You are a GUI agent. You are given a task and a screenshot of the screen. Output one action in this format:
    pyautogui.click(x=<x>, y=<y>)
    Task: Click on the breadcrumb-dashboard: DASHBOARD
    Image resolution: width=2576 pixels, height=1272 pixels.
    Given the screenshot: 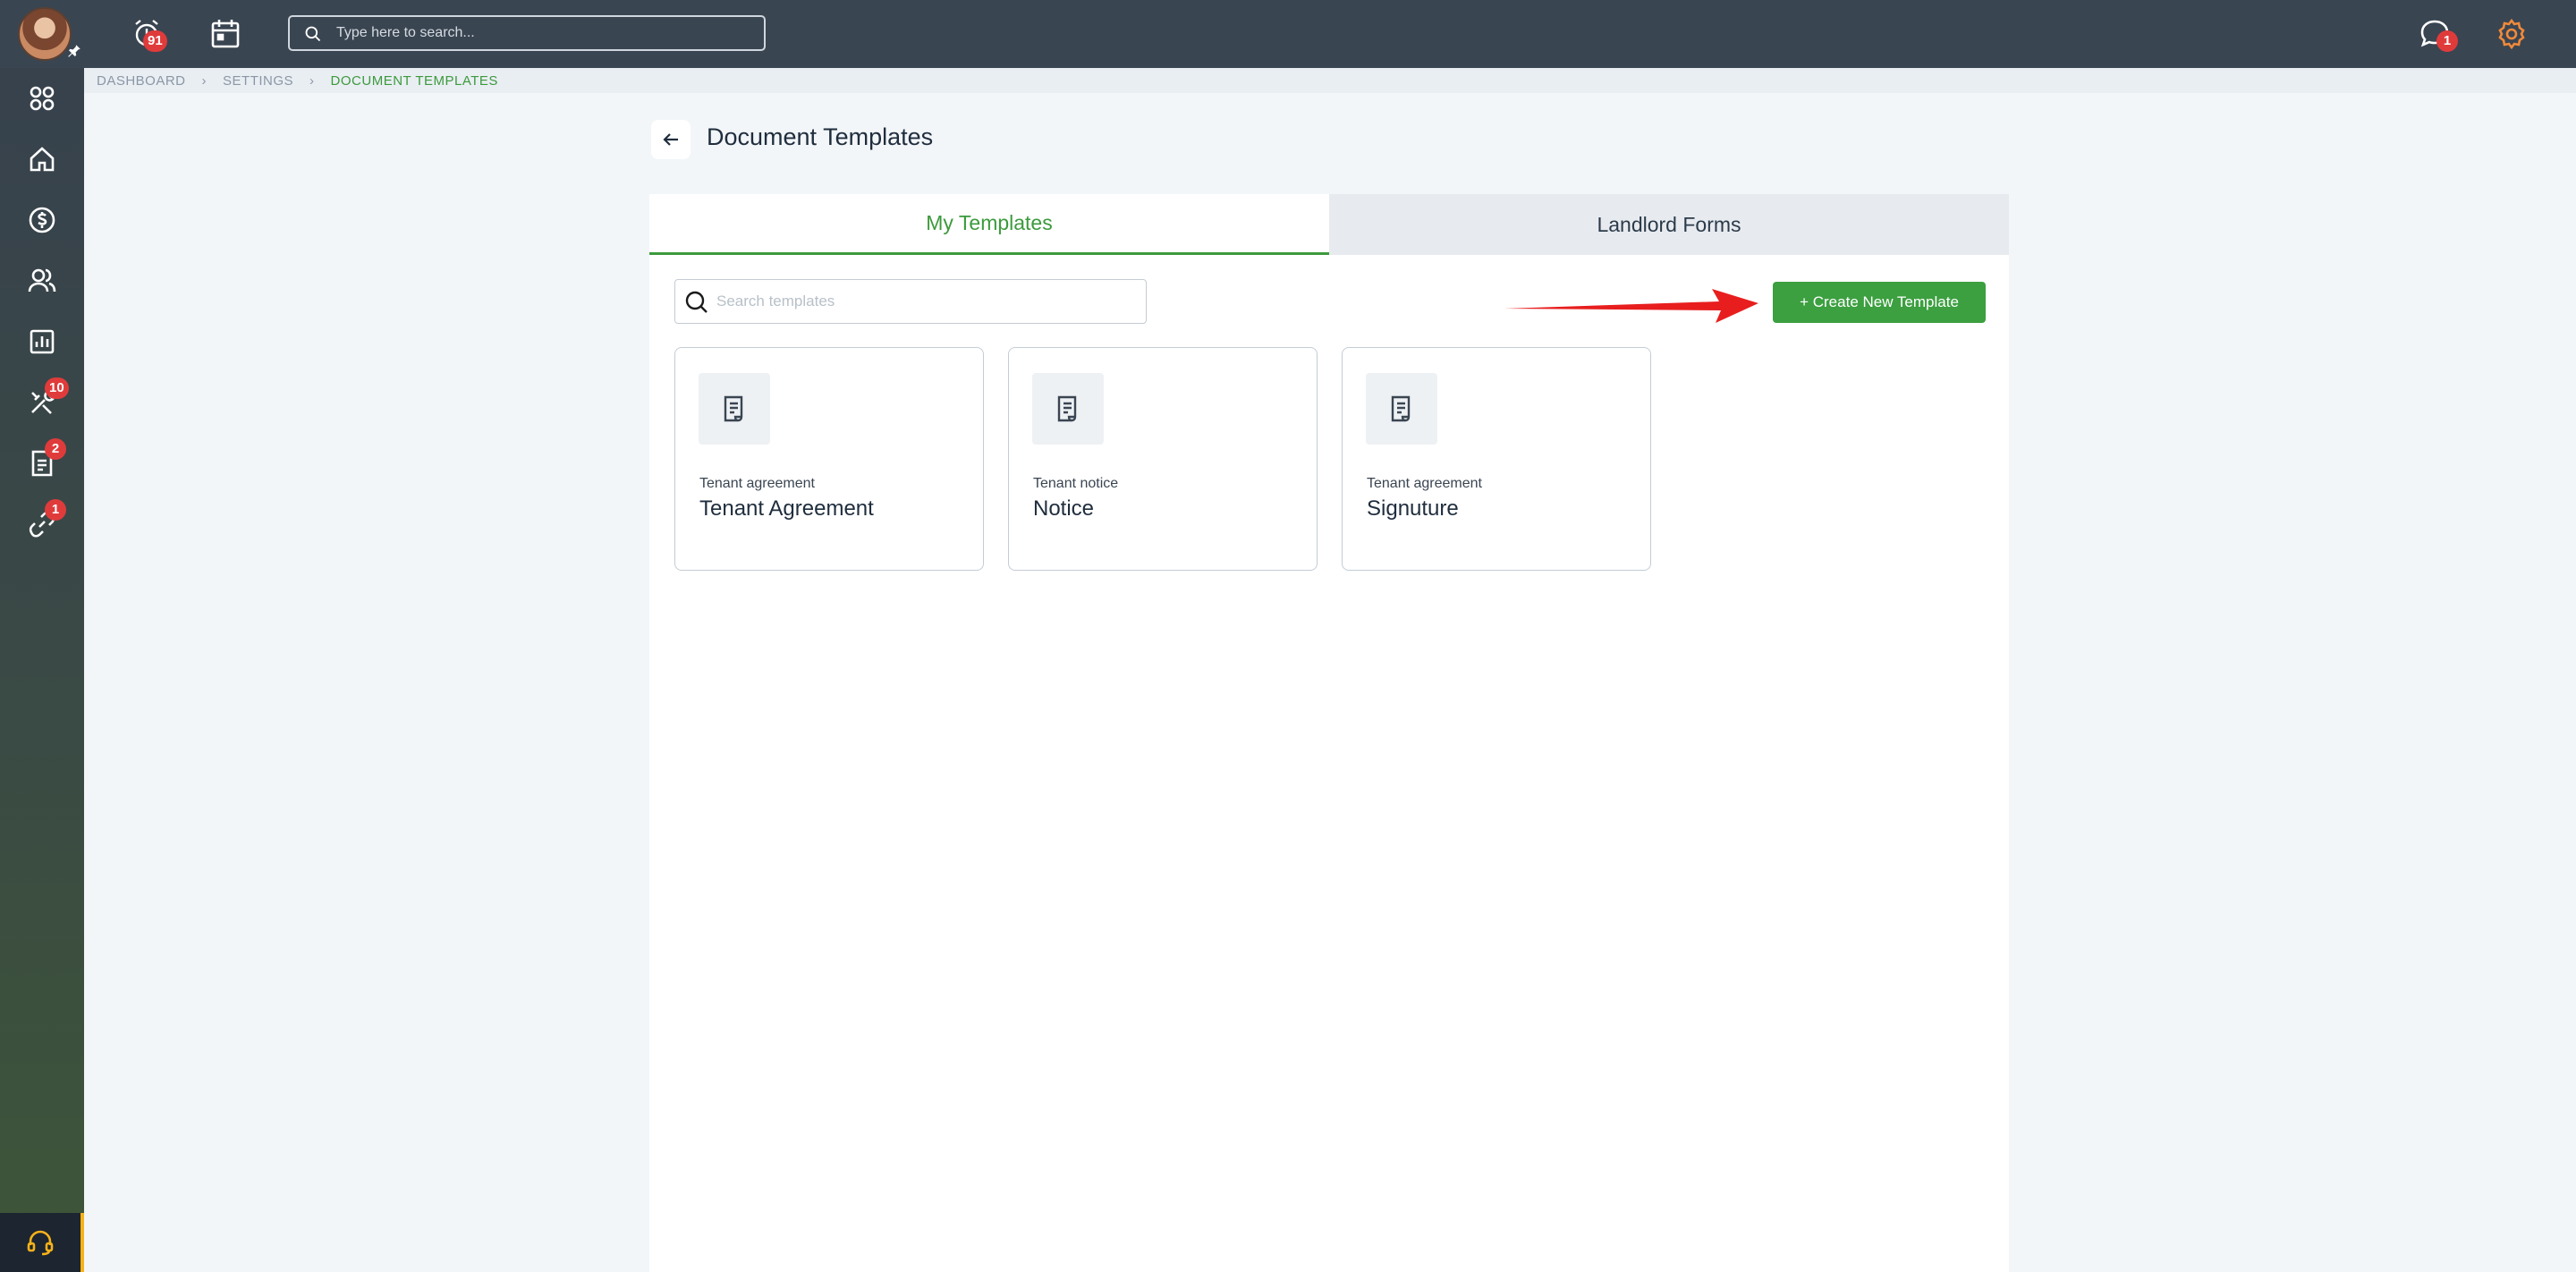 What is the action you would take?
    pyautogui.click(x=141, y=81)
    